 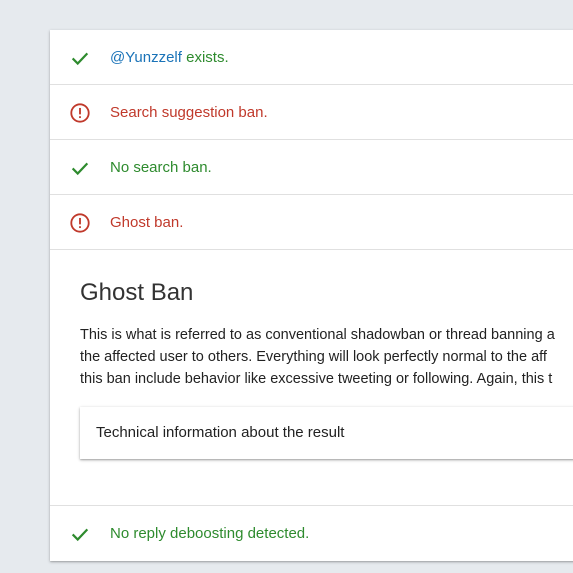 I want to click on result-text-ghost-ban: Ghost ban., so click(x=147, y=222).